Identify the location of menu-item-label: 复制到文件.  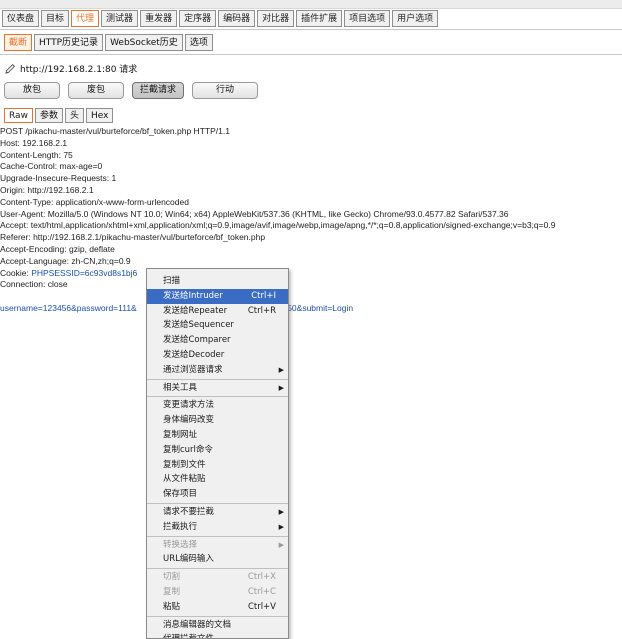
(184, 464).